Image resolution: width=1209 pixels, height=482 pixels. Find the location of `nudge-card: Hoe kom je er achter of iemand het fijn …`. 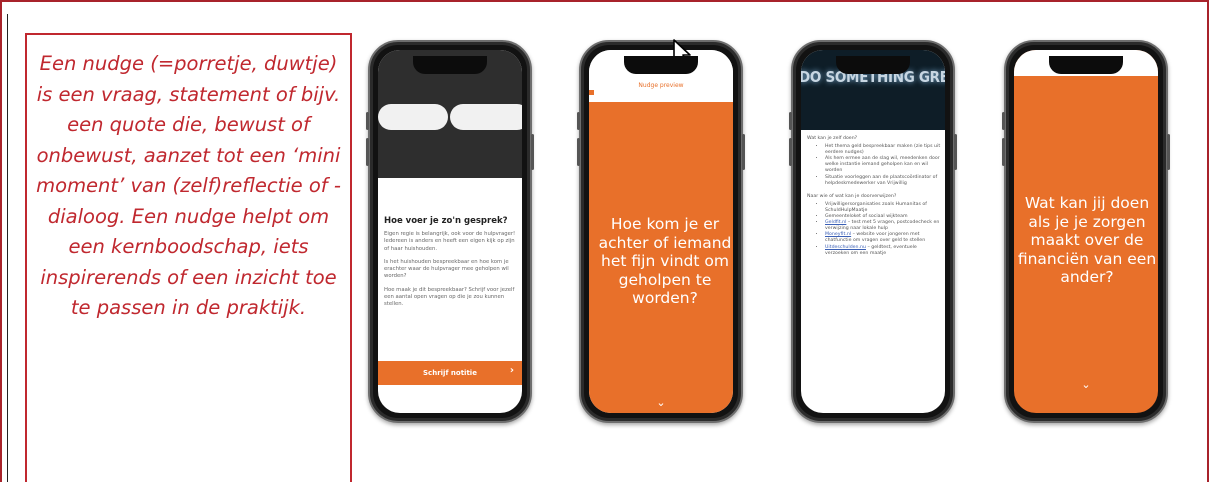

nudge-card: Hoe kom je er achter of iemand het fijn … is located at coordinates (661, 257).